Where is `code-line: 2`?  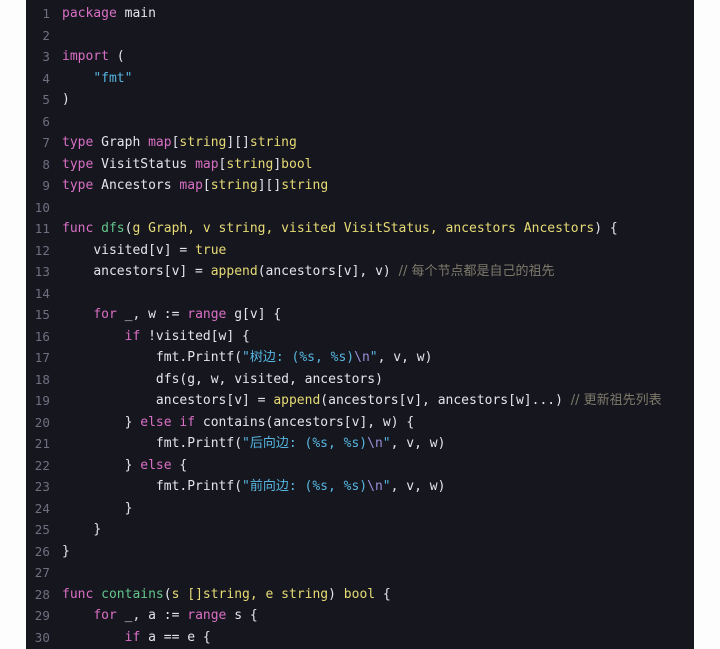 code-line: 2 is located at coordinates (360, 36).